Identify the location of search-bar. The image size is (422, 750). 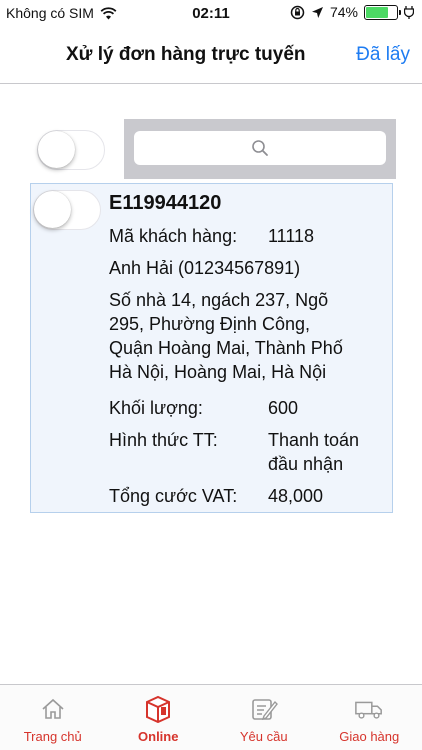
(260, 149).